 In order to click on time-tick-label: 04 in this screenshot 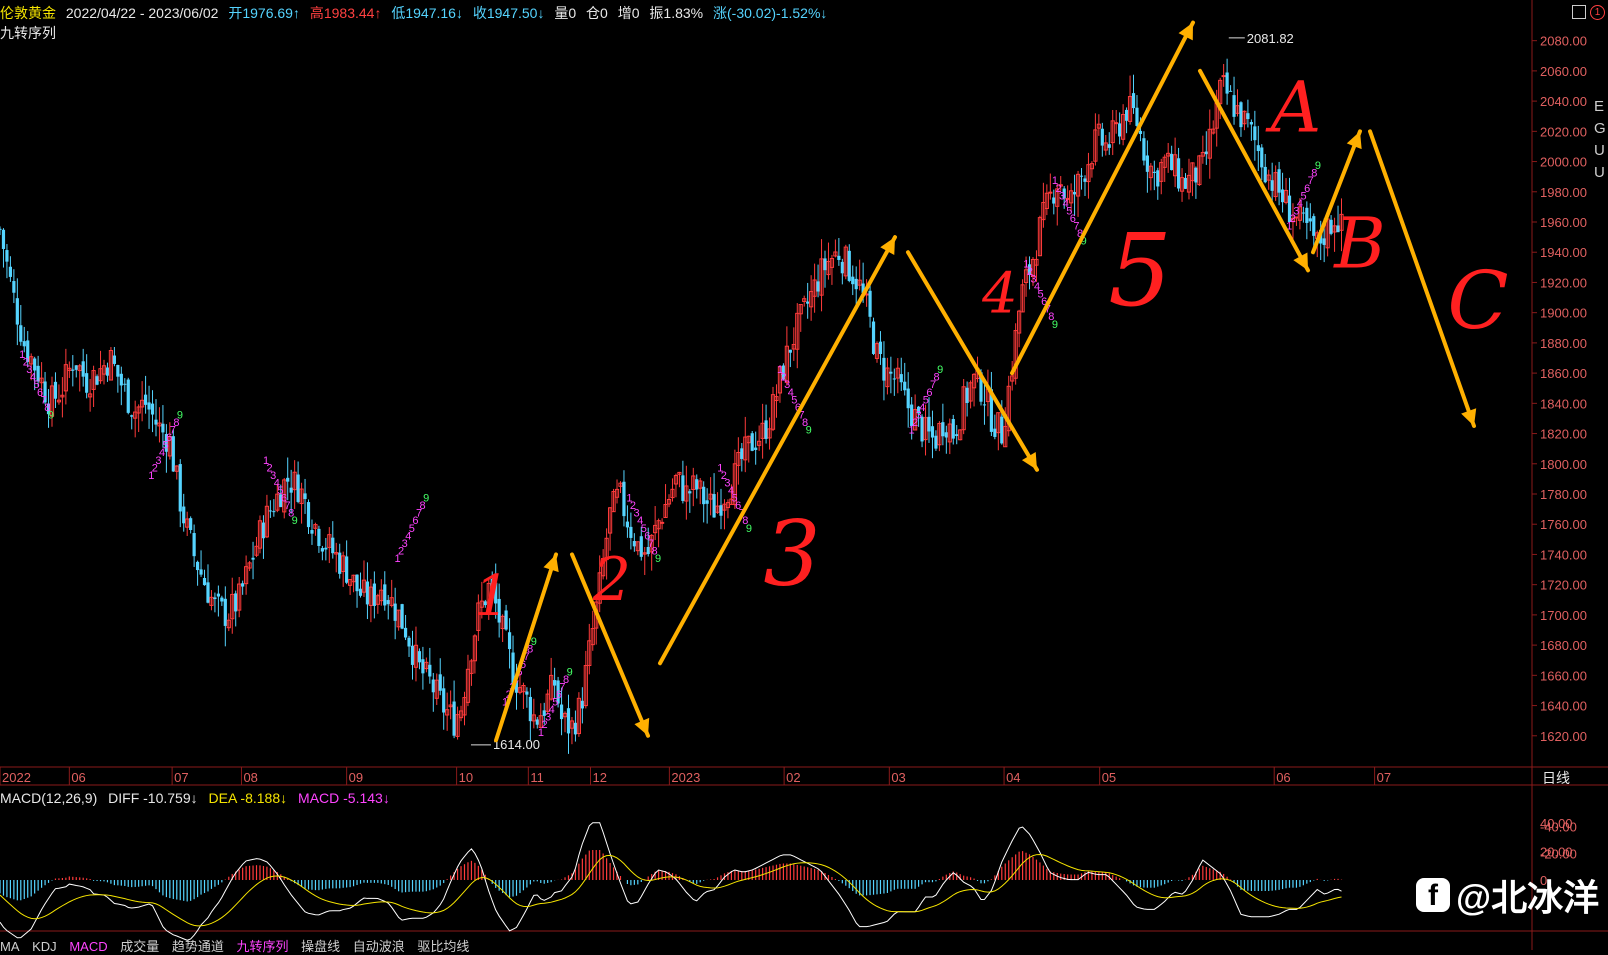, I will do `click(1013, 777)`.